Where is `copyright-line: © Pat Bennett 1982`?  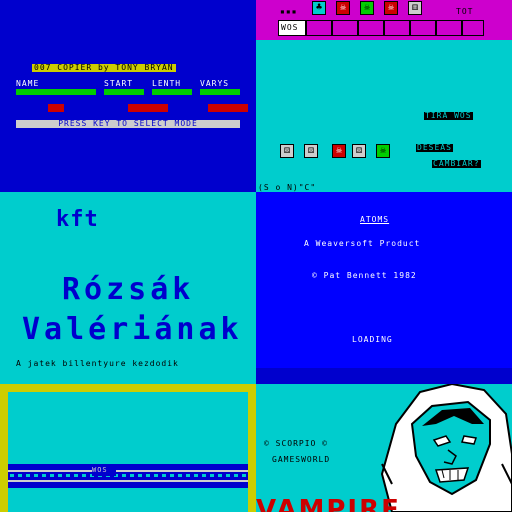
copyright-line: © Pat Bennett 1982 is located at coordinates (364, 275).